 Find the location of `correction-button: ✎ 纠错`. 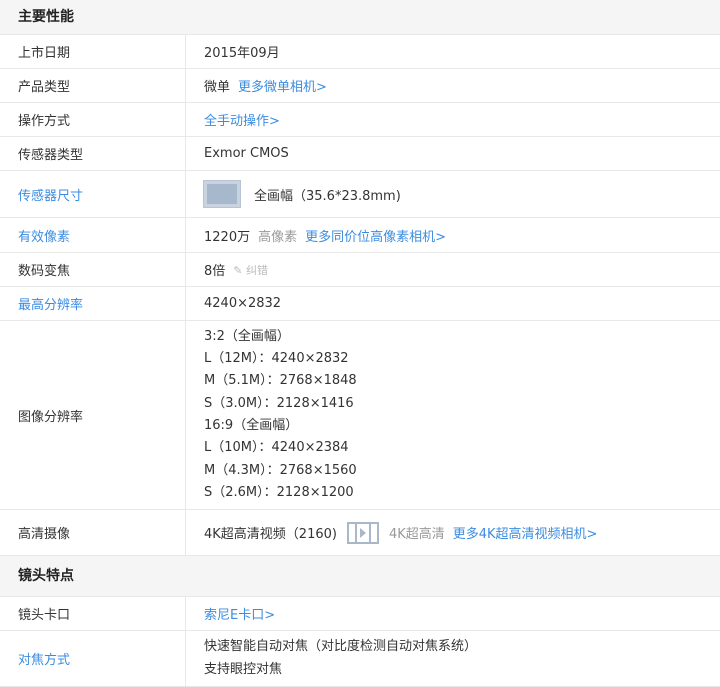

correction-button: ✎ 纠错 is located at coordinates (250, 270).